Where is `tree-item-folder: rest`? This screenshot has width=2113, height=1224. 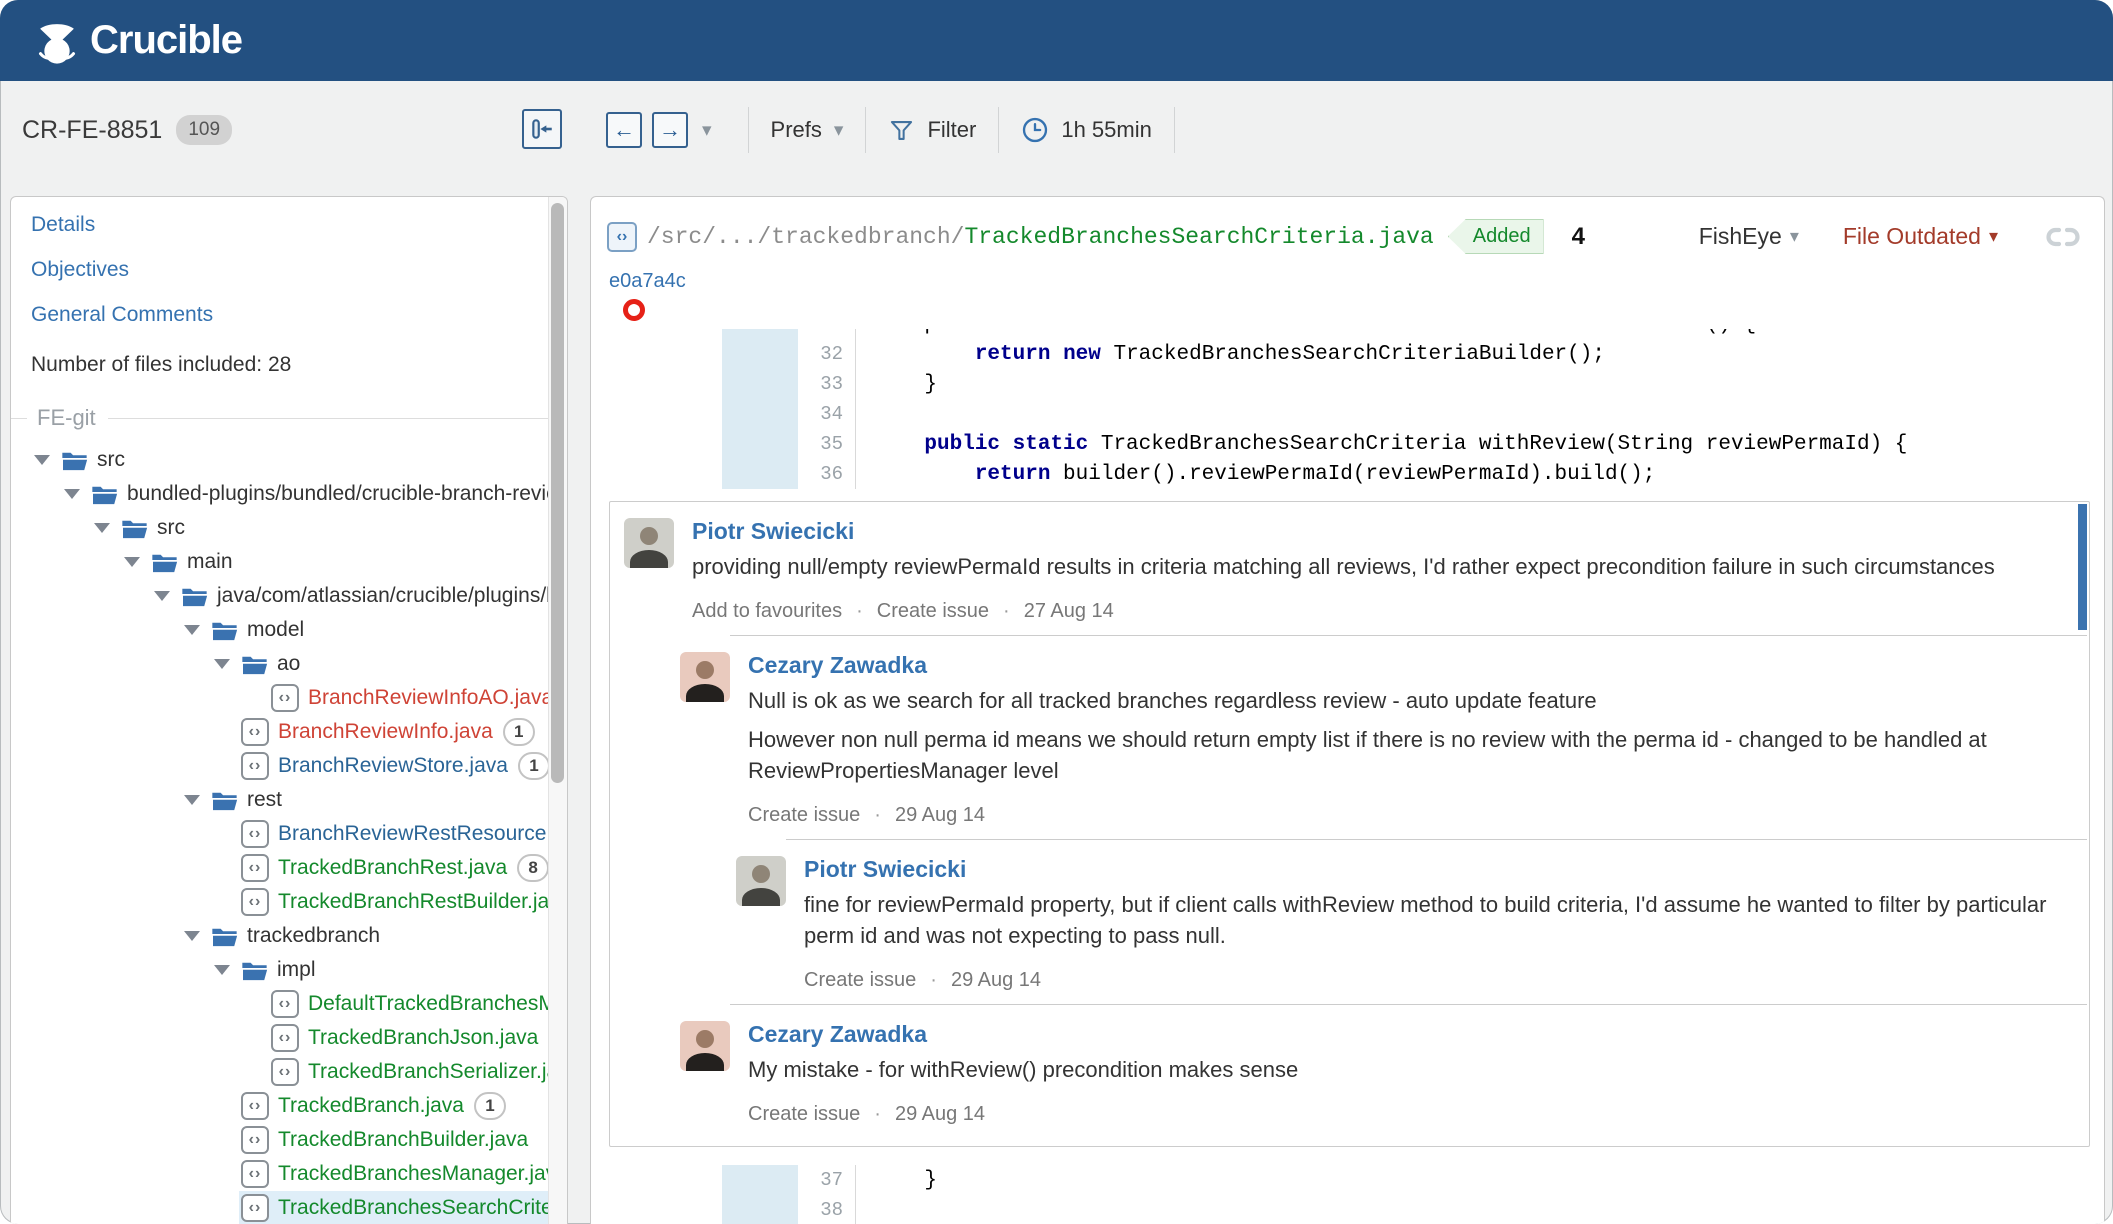 tree-item-folder: rest is located at coordinates (299, 800).